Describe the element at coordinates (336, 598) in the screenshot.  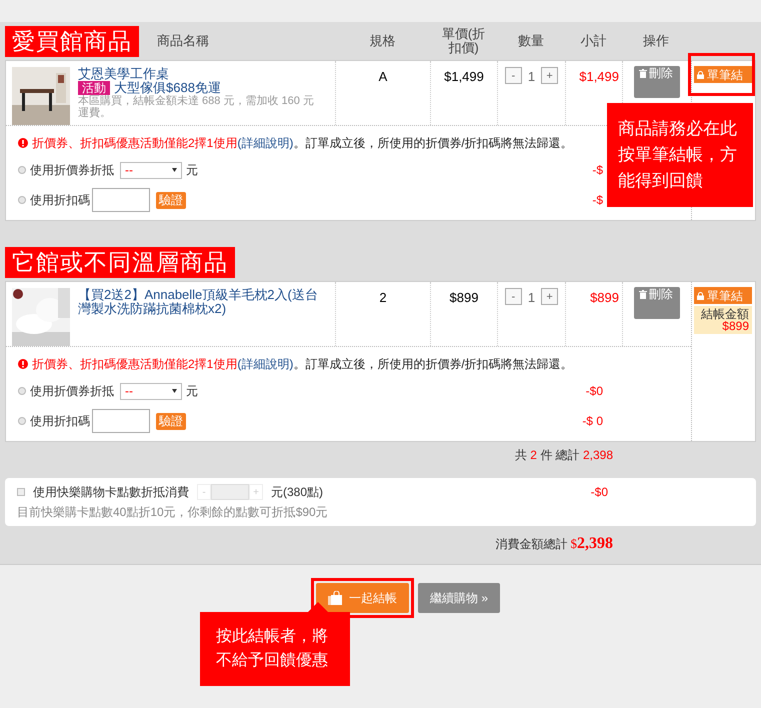
I see `shopping-bag-icon` at that location.